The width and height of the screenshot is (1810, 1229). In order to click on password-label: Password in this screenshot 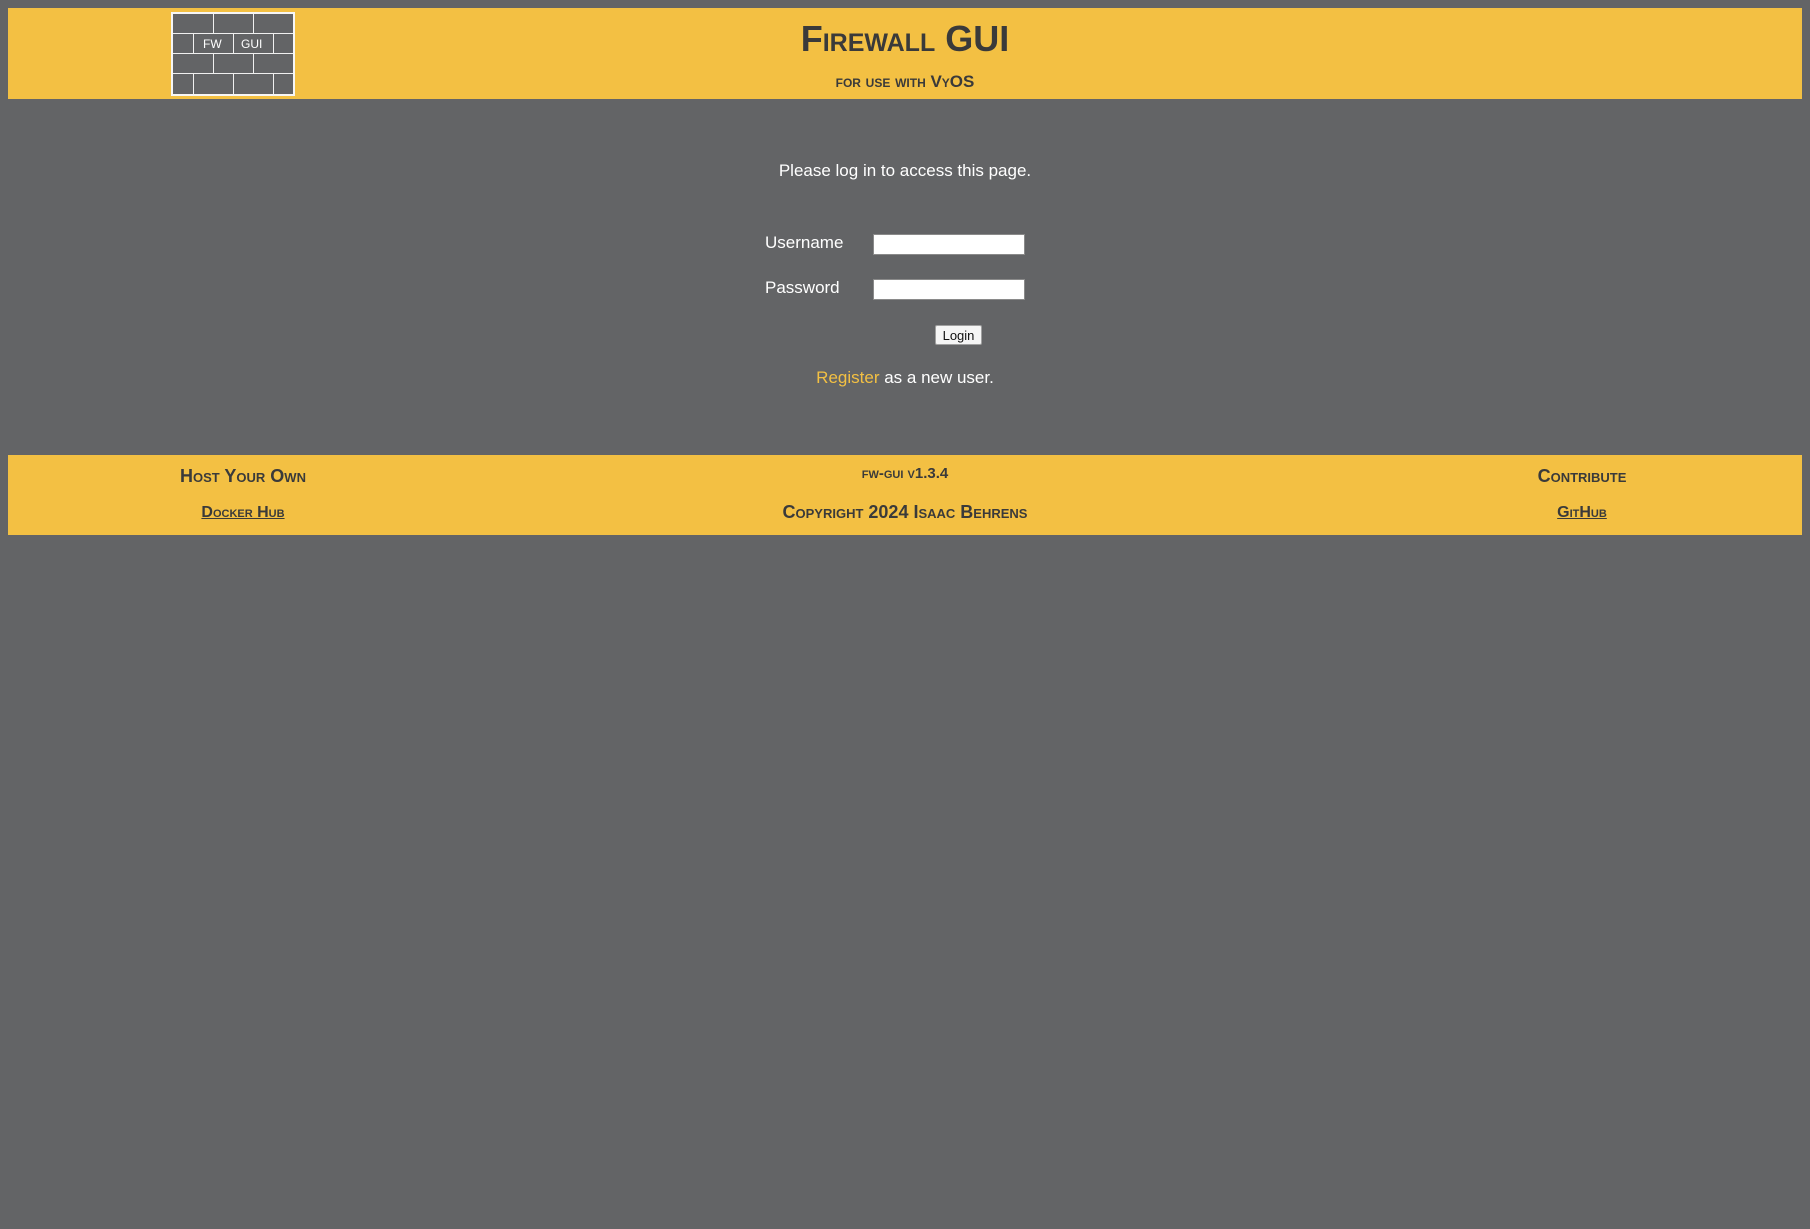, I will do `click(802, 287)`.